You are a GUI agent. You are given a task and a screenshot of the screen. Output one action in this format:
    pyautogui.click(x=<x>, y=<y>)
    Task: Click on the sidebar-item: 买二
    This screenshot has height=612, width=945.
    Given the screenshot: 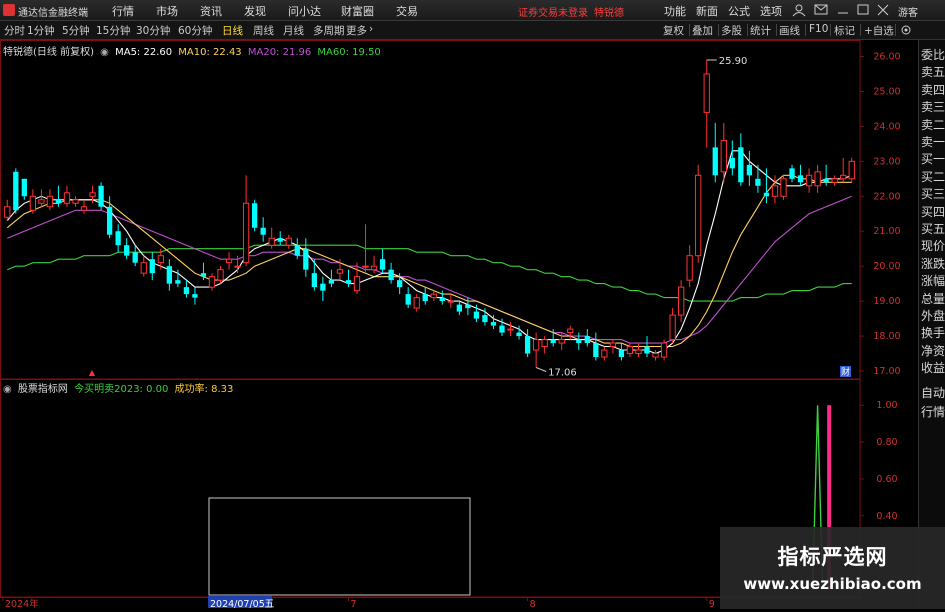 What is the action you would take?
    pyautogui.click(x=933, y=176)
    